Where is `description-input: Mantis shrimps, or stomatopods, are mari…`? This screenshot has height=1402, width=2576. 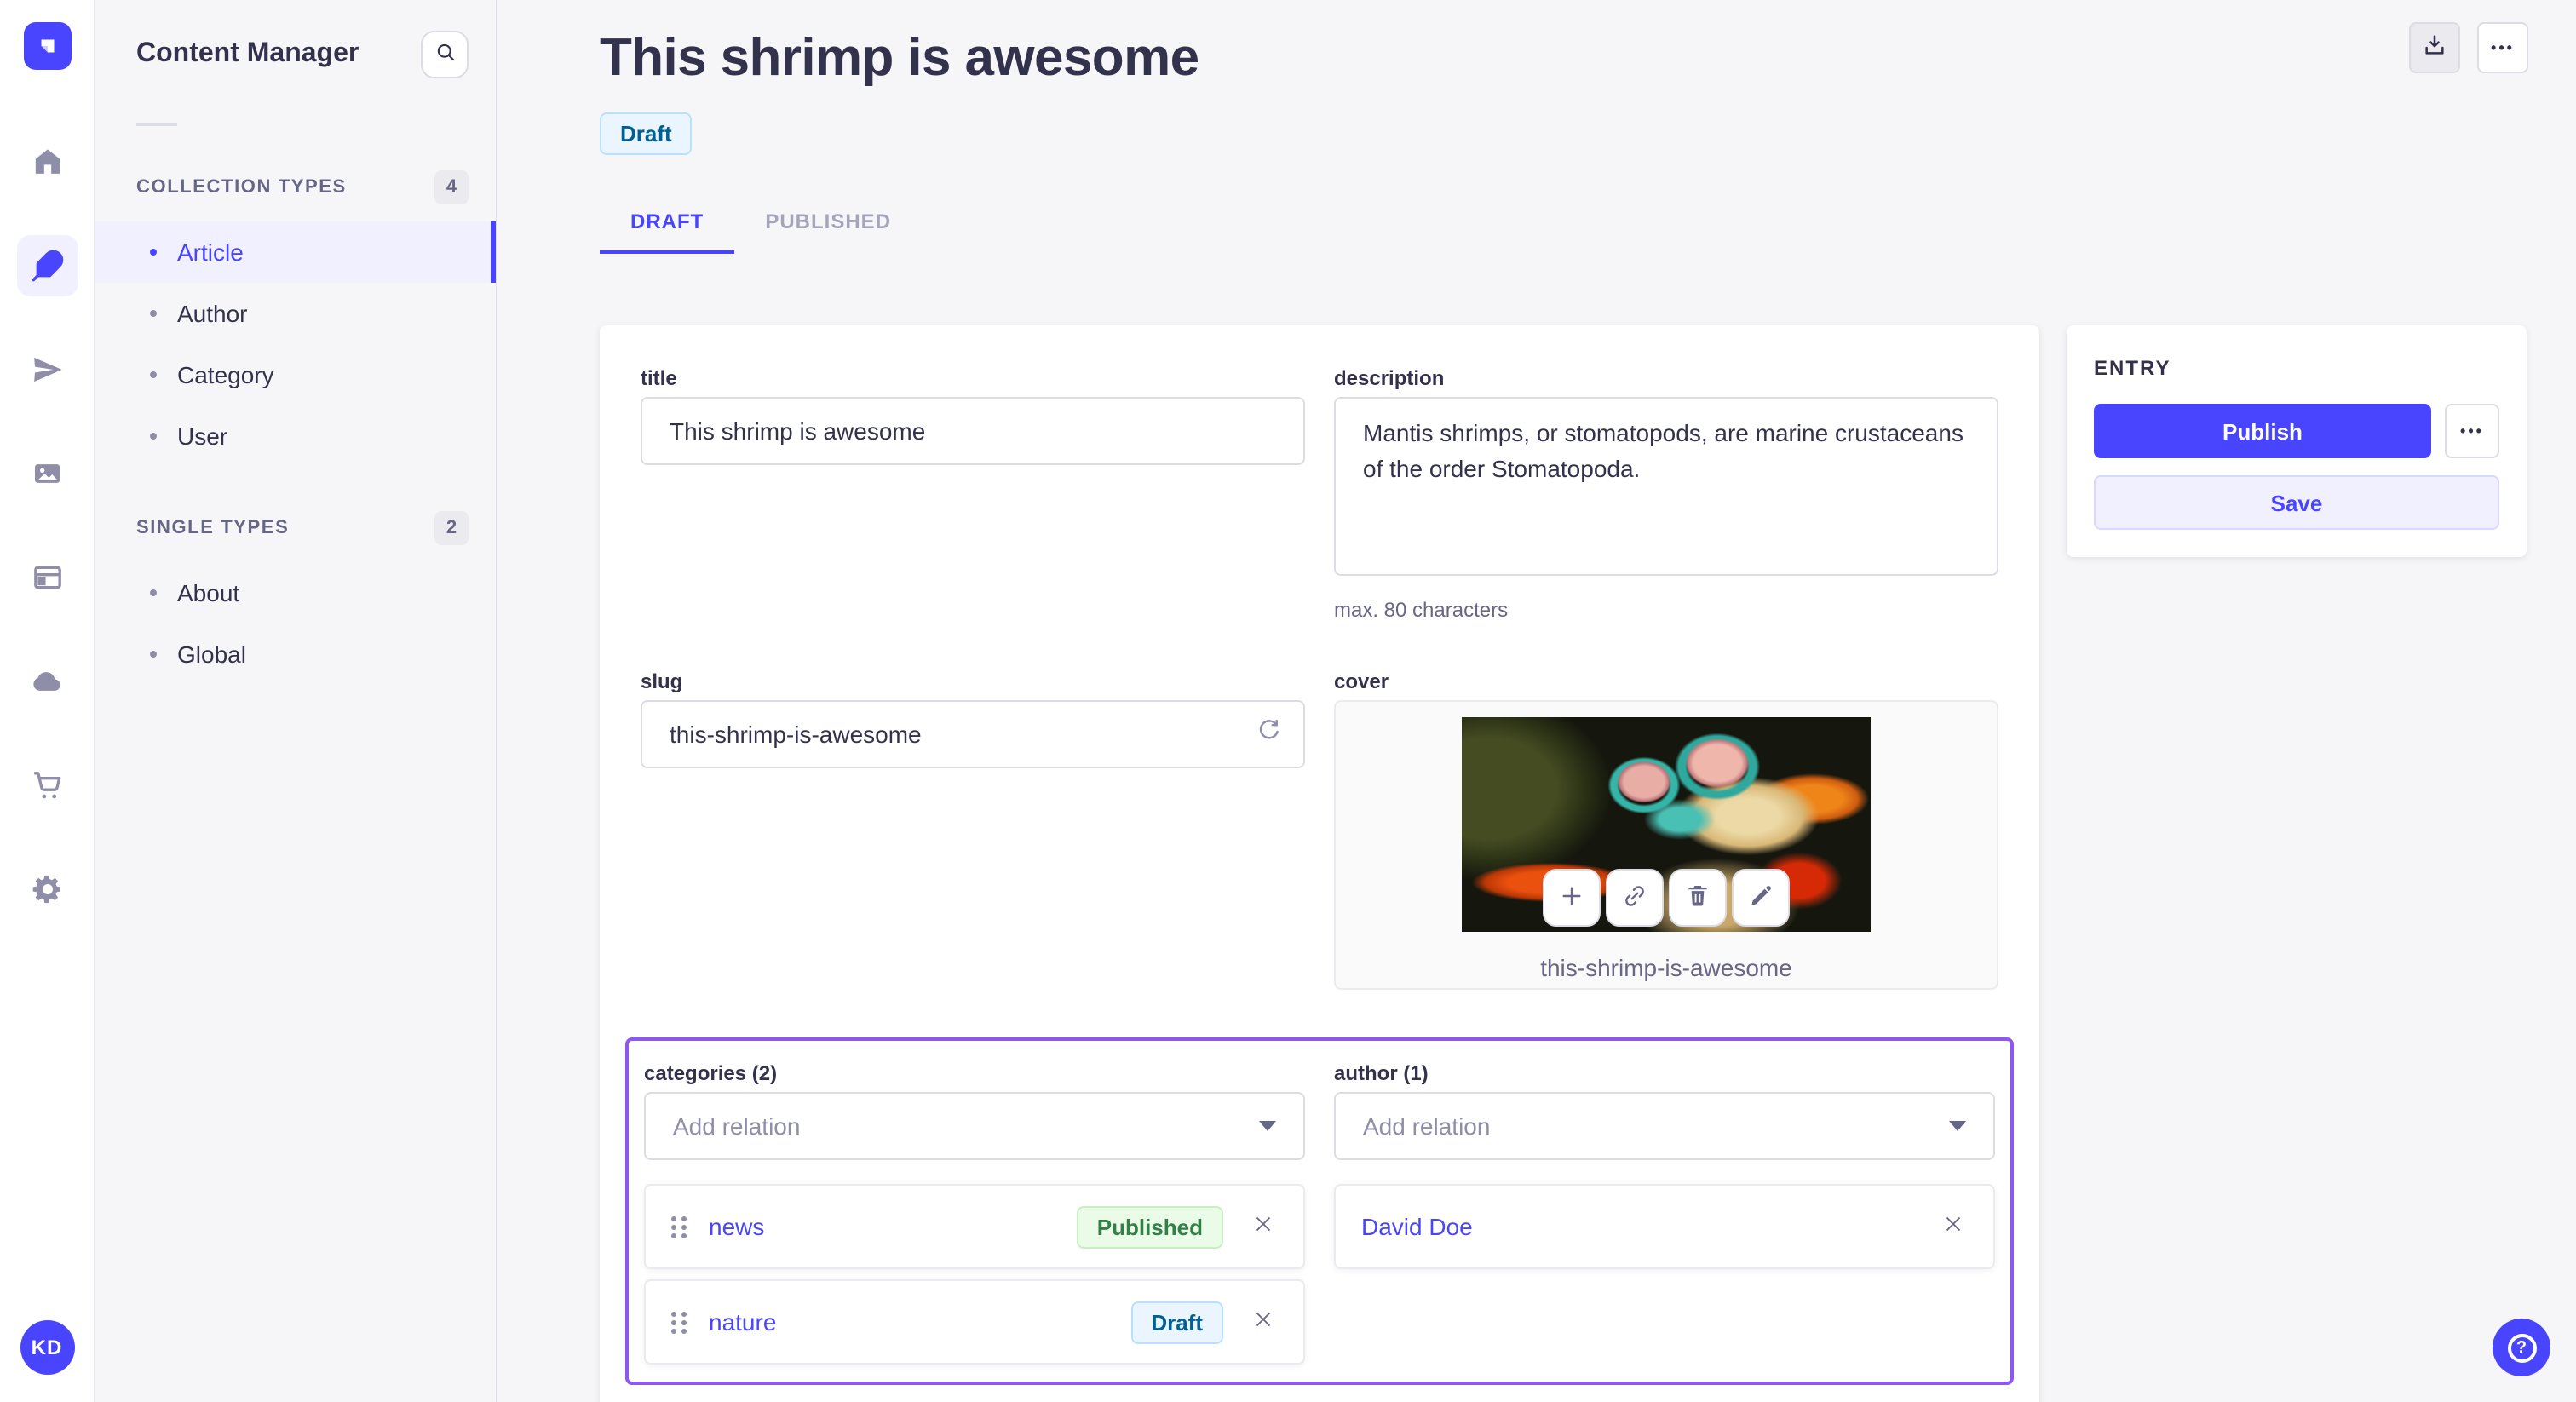
description-input: Mantis shrimps, or stomatopods, are mari… is located at coordinates (1666, 487).